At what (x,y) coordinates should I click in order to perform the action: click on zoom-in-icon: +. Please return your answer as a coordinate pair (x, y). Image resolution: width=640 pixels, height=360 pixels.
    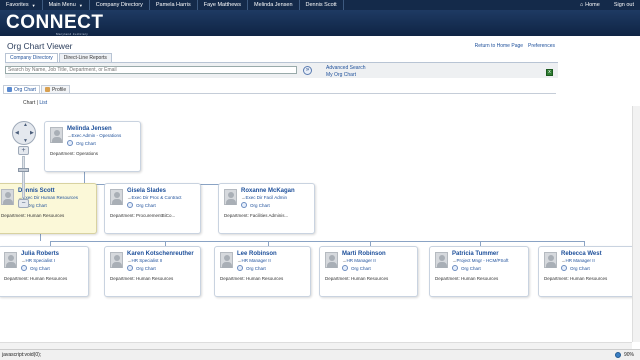
    Looking at the image, I should click on (23, 150).